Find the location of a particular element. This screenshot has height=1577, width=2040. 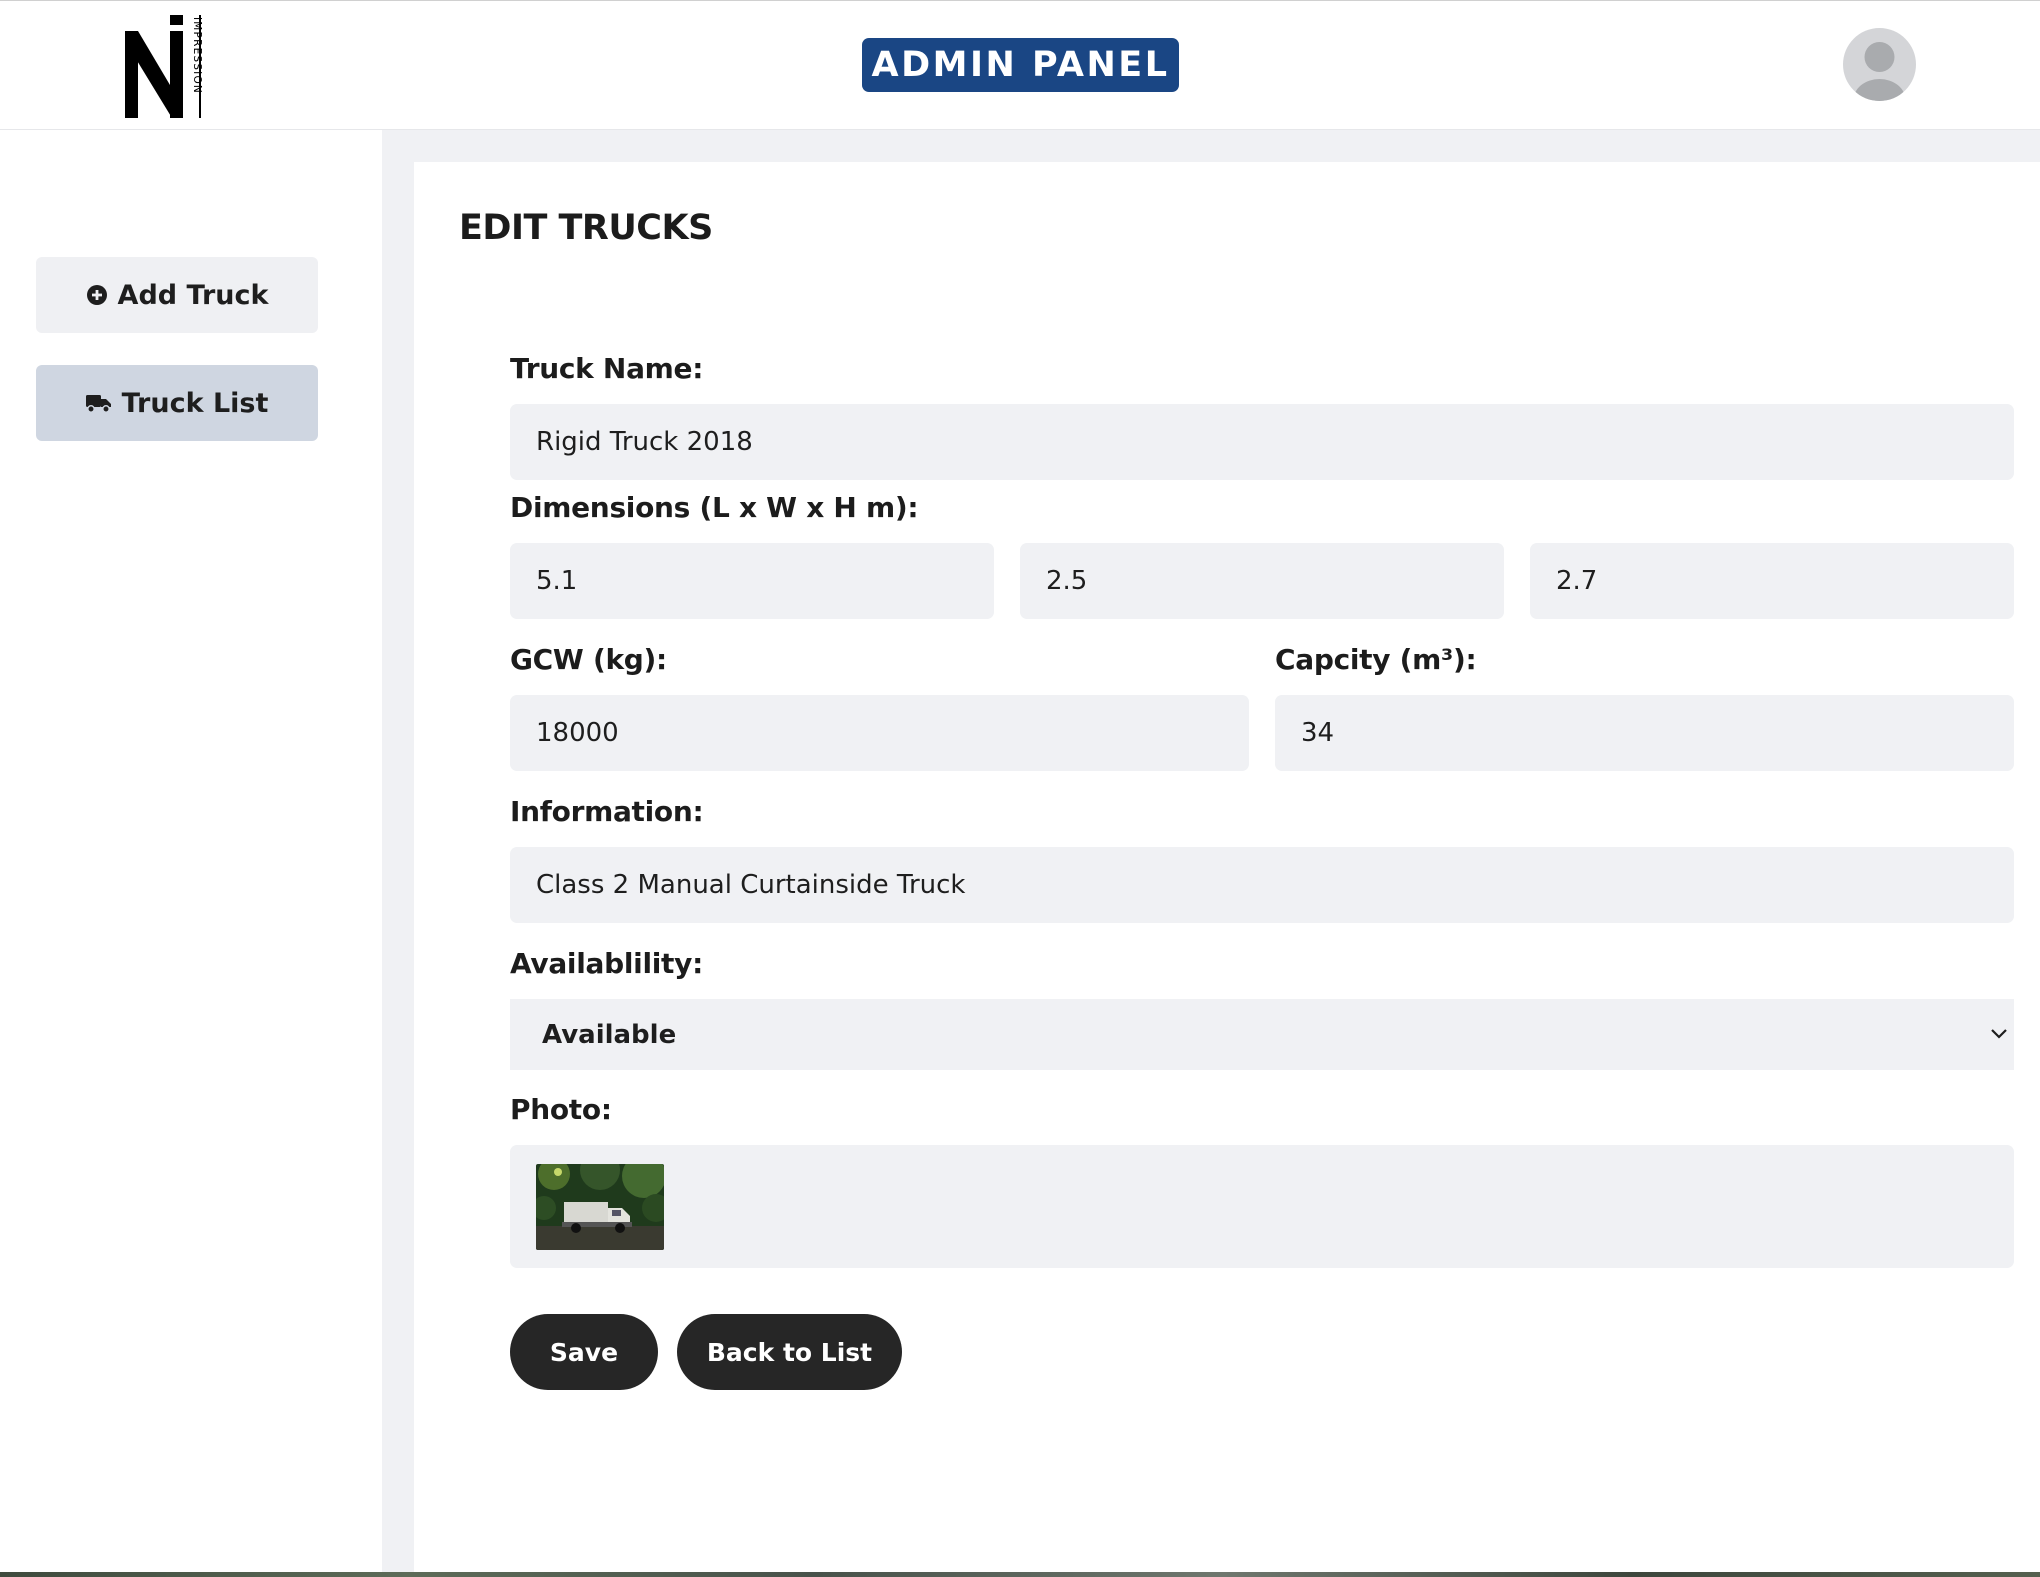

user-avatar is located at coordinates (1879, 64).